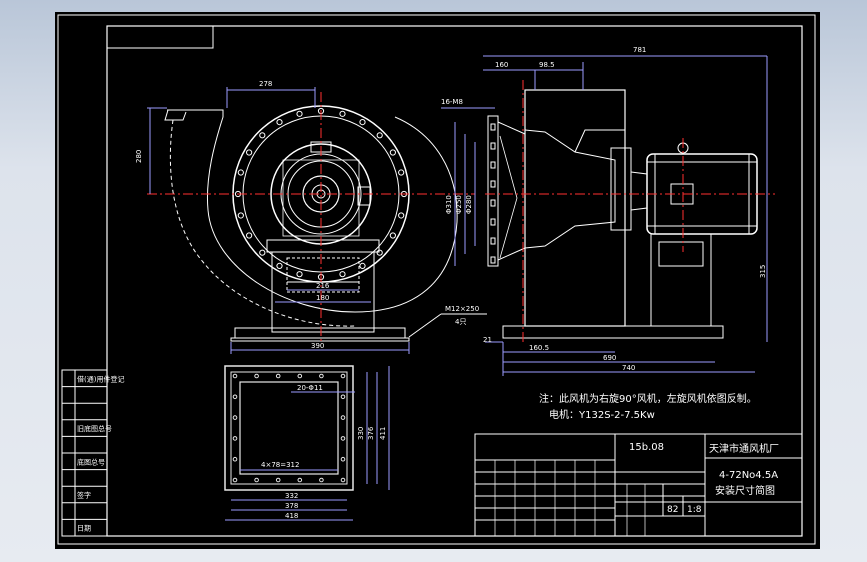 The image size is (867, 562). I want to click on bolt-count: 4只, so click(460, 322).